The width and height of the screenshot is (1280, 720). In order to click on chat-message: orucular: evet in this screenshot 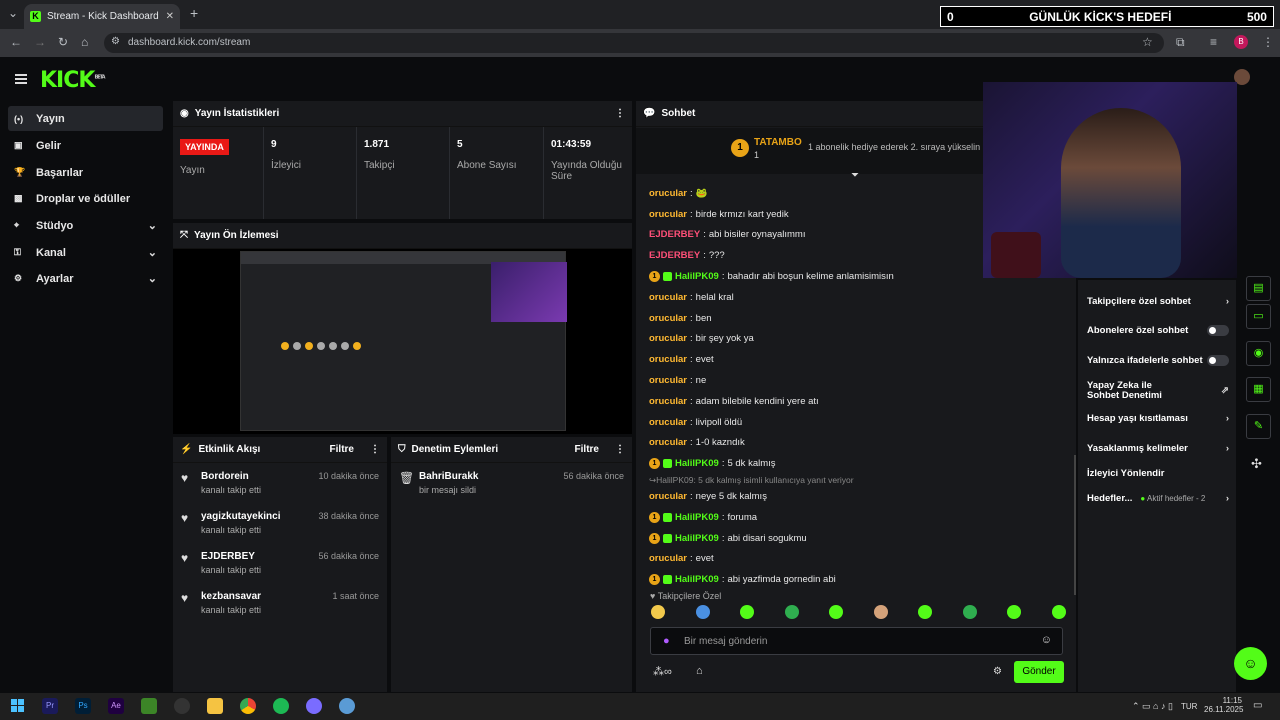, I will do `click(819, 559)`.